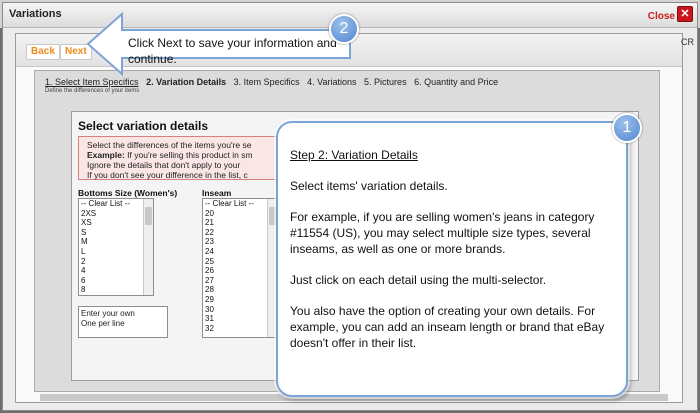 This screenshot has width=700, height=413. What do you see at coordinates (661, 16) in the screenshot?
I see `close-link: Close` at bounding box center [661, 16].